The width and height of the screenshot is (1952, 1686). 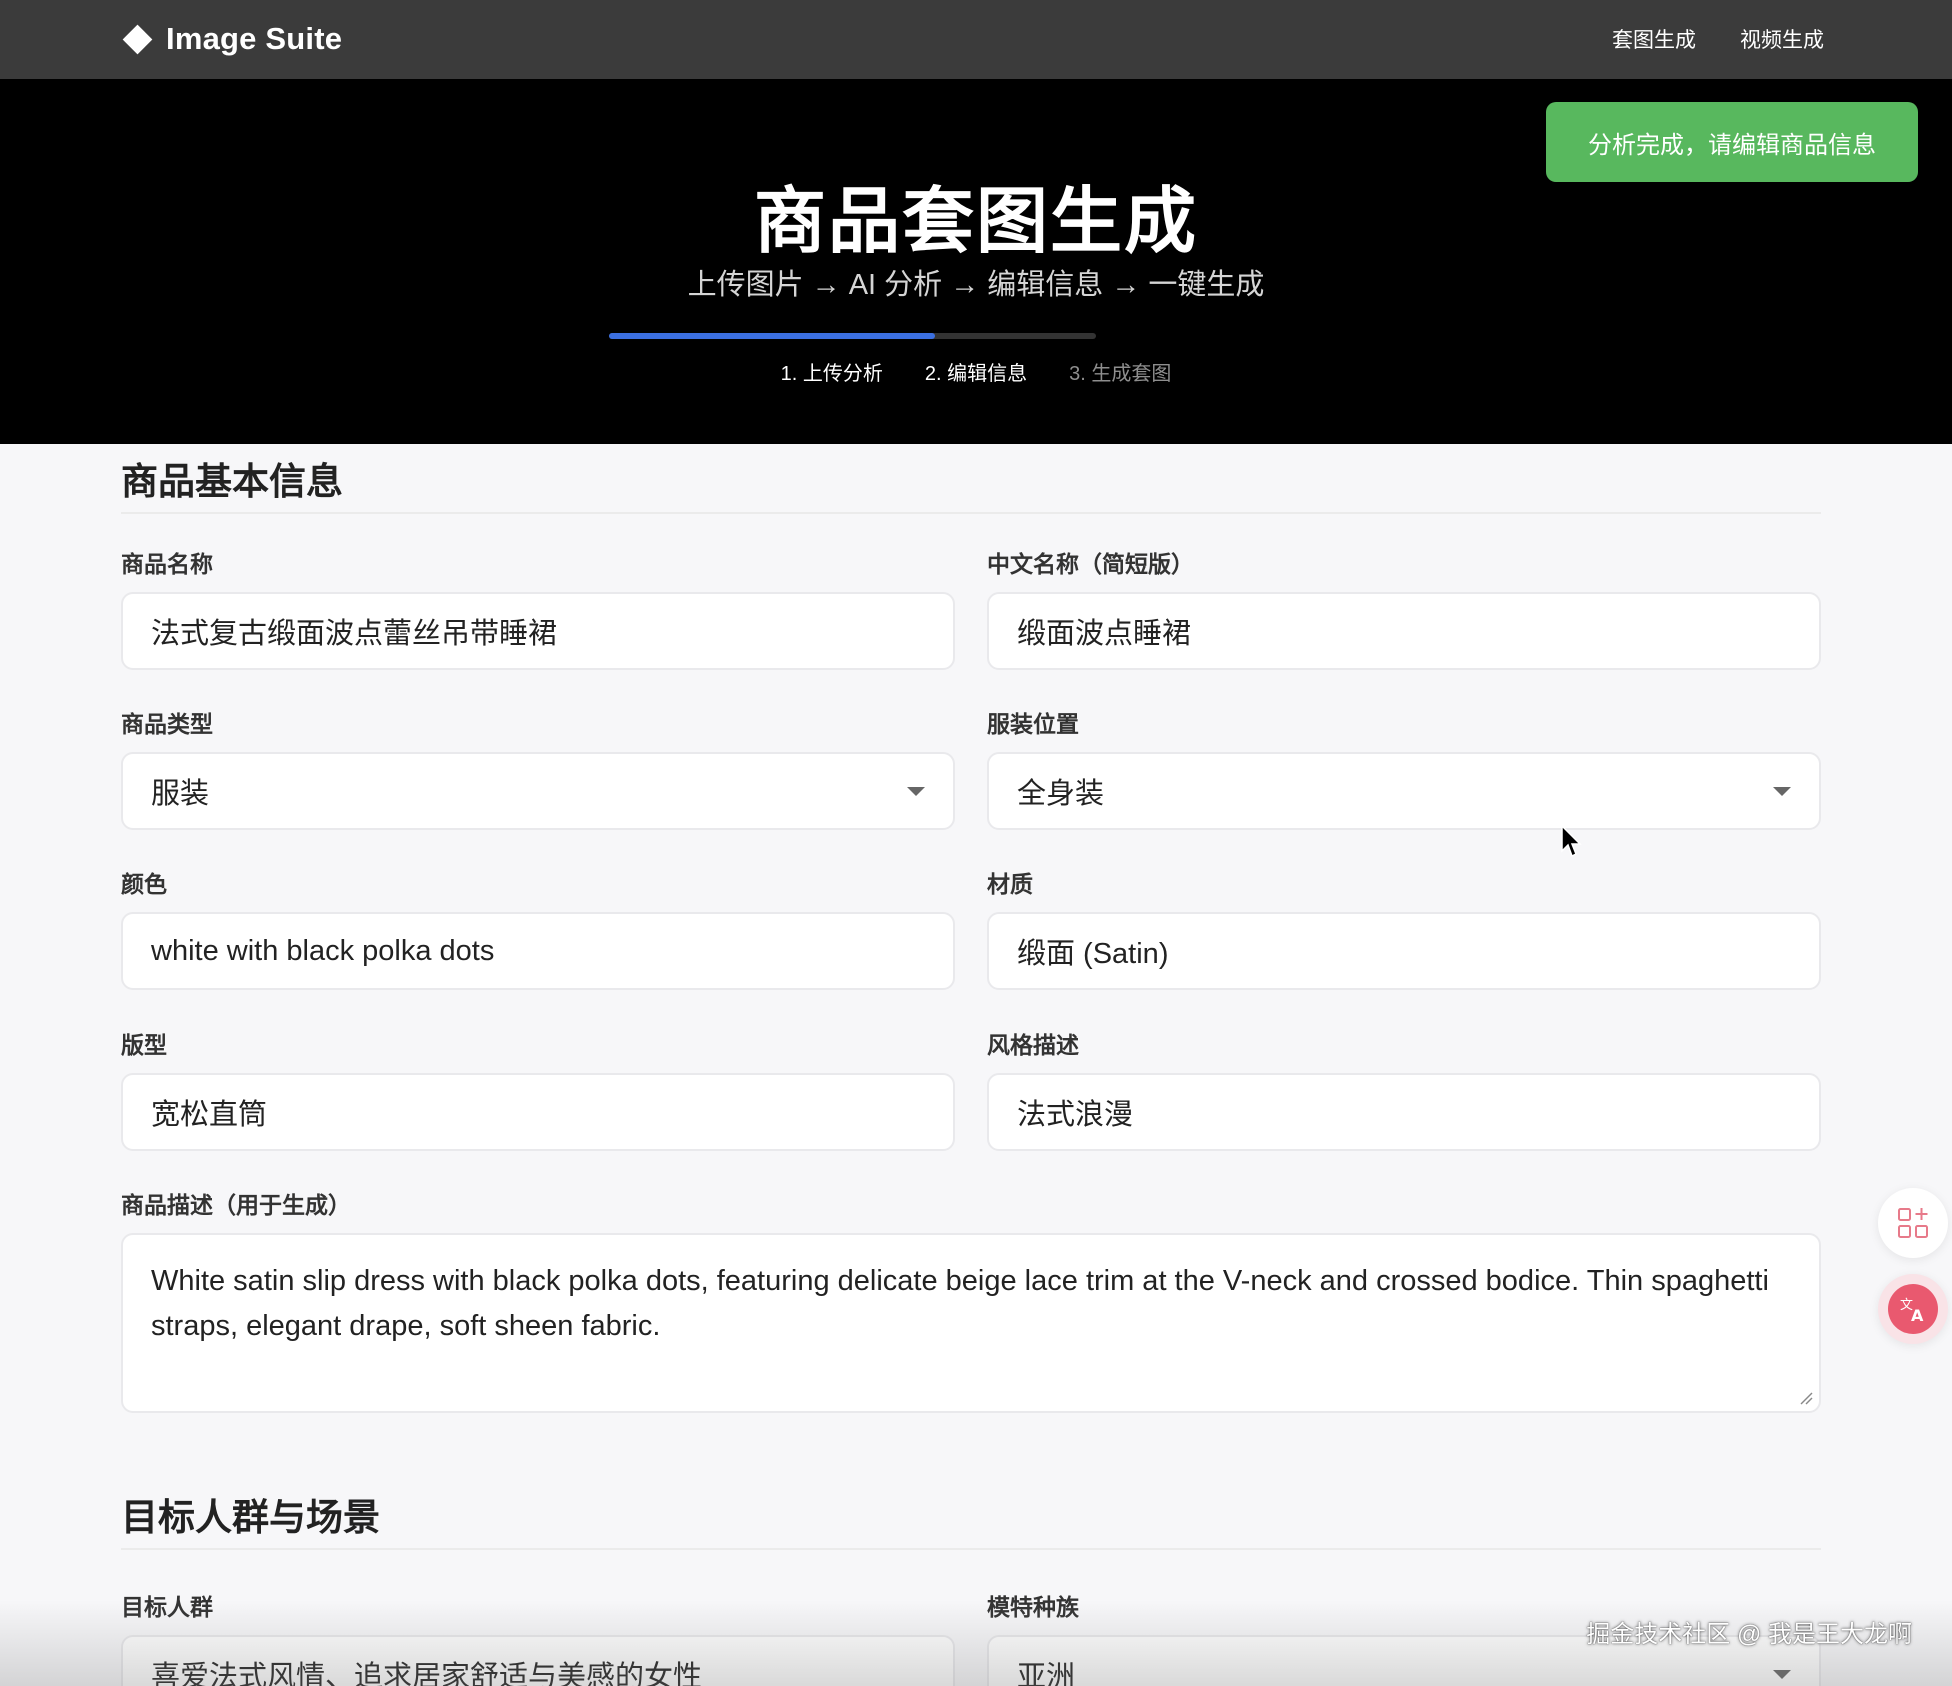 What do you see at coordinates (323, 950) in the screenshot?
I see `color-value: white with black polka dots` at bounding box center [323, 950].